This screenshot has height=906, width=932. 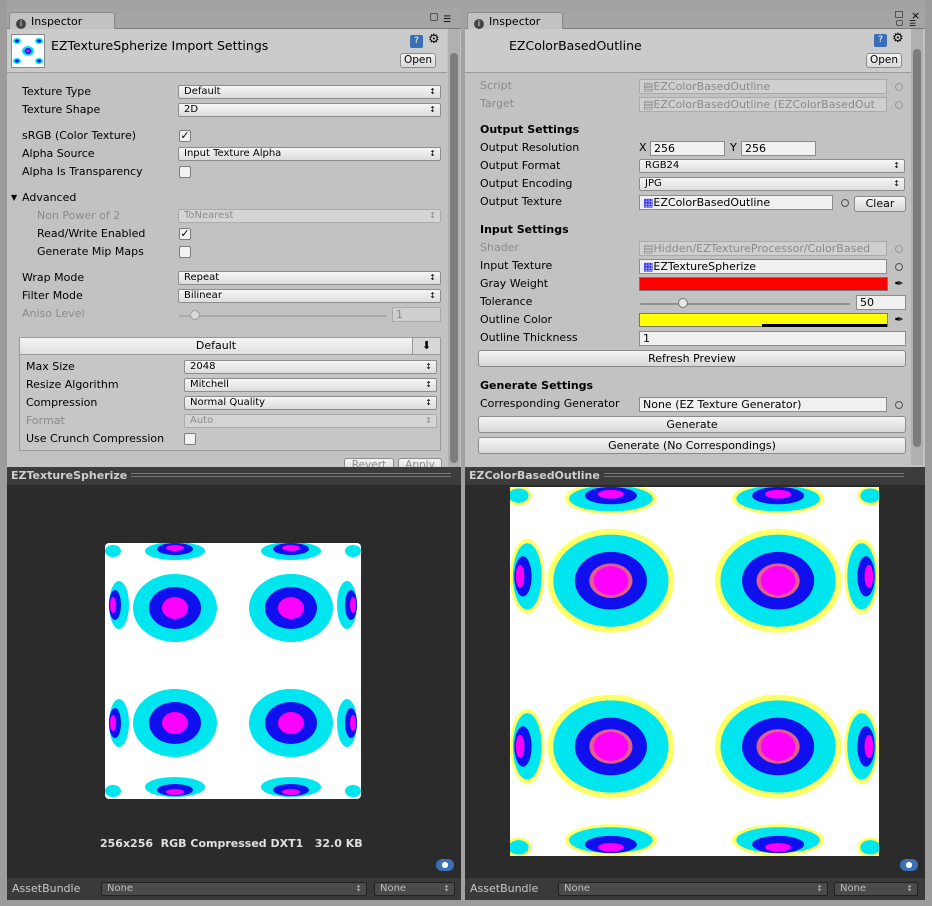 I want to click on right-tag-icon: ●, so click(x=909, y=865).